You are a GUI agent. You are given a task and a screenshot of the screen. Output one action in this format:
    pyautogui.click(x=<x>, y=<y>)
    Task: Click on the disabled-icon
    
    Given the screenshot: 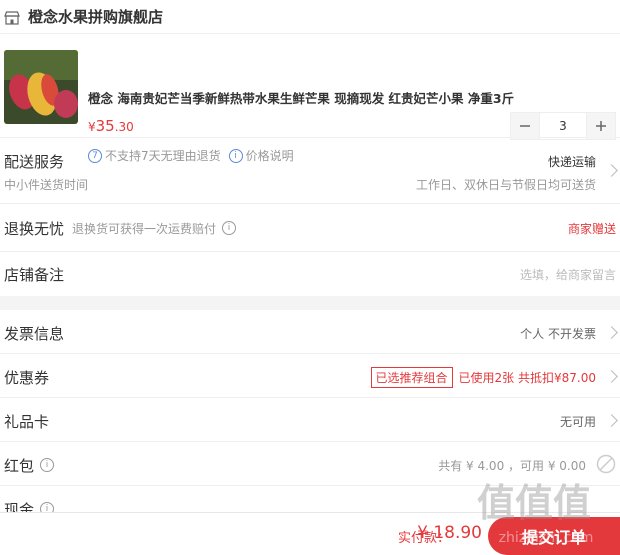 What is the action you would take?
    pyautogui.click(x=606, y=466)
    